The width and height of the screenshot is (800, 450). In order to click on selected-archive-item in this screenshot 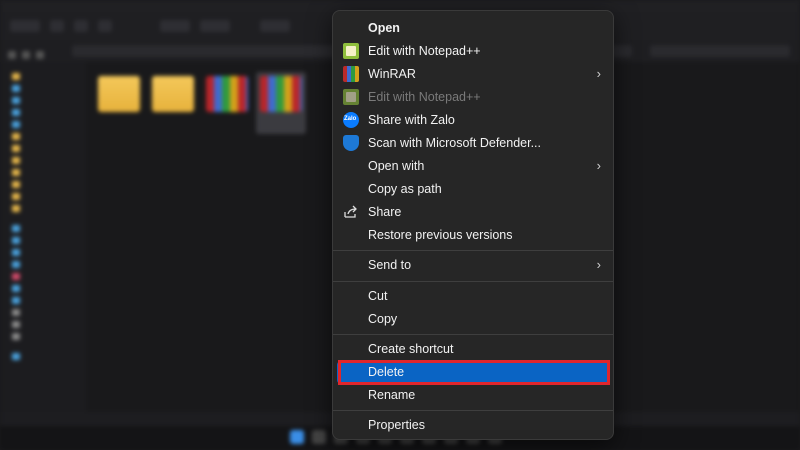, I will do `click(281, 103)`.